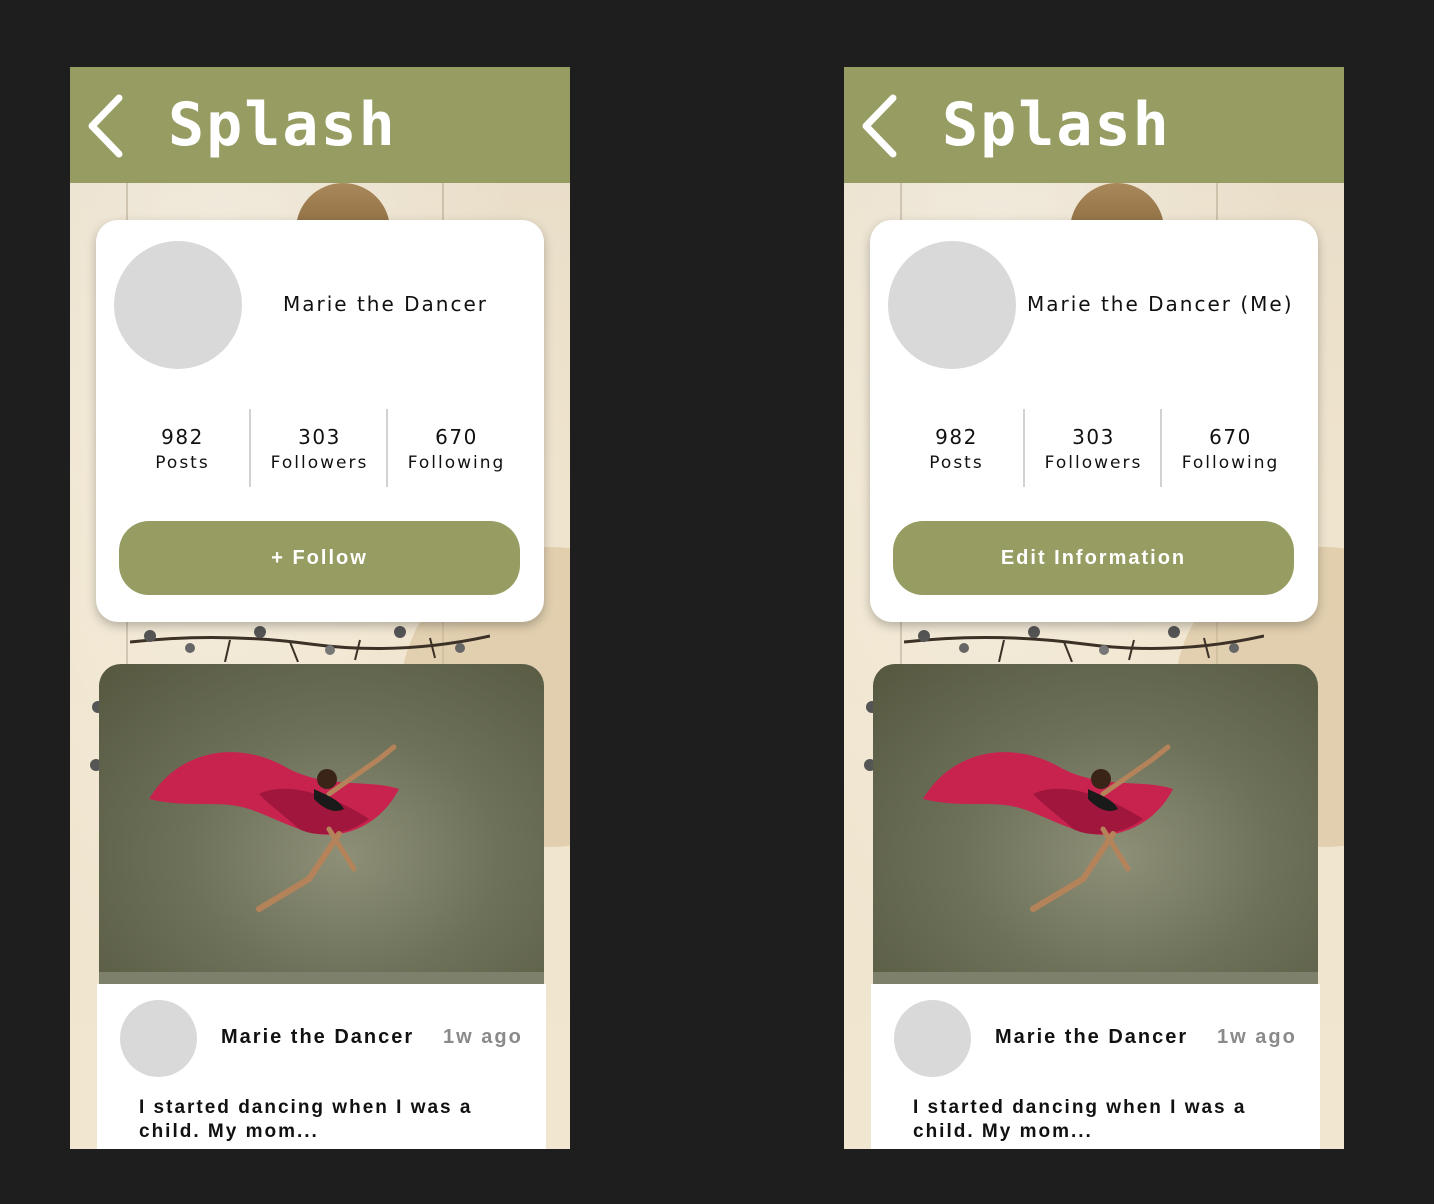  Describe the element at coordinates (1160, 304) in the screenshot. I see `profile-name: Marie the Dancer (Me)` at that location.